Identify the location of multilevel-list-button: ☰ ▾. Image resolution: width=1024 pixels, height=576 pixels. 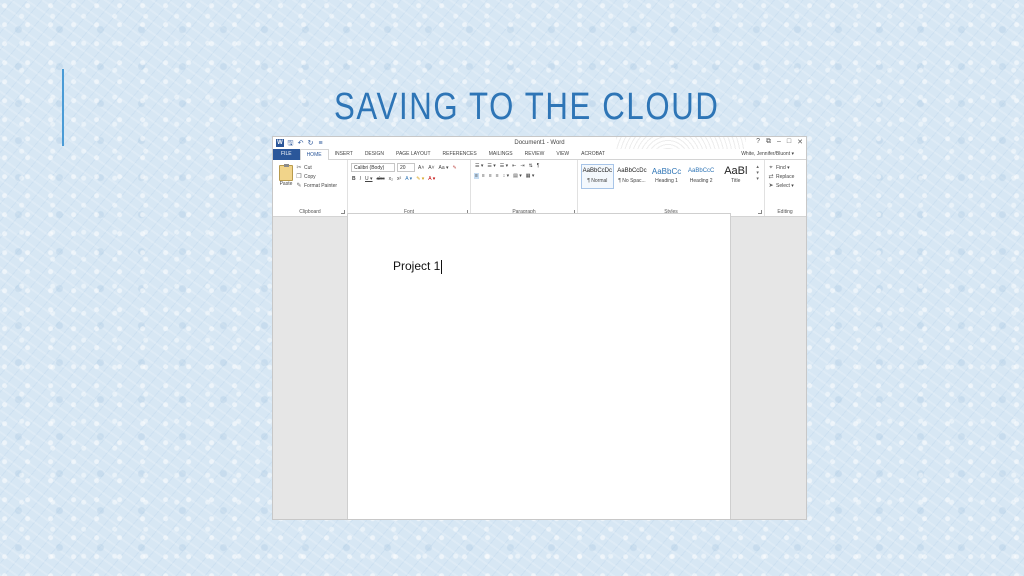
(504, 166).